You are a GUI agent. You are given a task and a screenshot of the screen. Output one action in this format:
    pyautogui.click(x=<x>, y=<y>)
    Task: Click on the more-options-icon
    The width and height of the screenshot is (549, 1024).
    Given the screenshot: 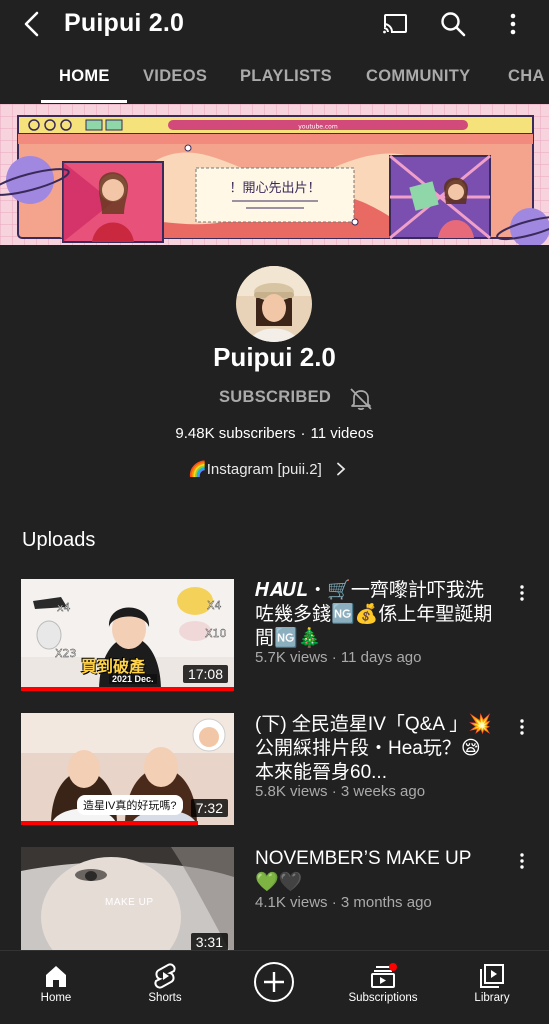 What is the action you would take?
    pyautogui.click(x=513, y=24)
    